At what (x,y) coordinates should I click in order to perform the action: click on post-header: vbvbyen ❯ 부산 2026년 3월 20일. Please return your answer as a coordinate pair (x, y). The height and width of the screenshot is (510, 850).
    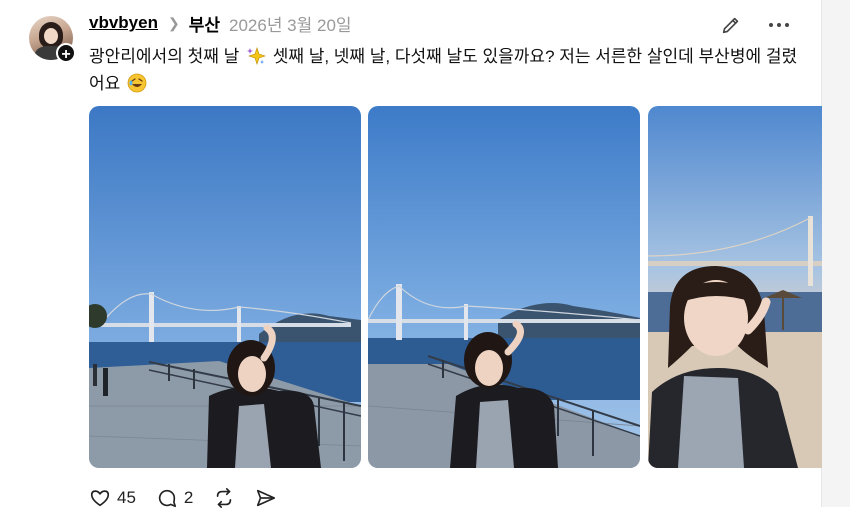
    Looking at the image, I should click on (220, 23).